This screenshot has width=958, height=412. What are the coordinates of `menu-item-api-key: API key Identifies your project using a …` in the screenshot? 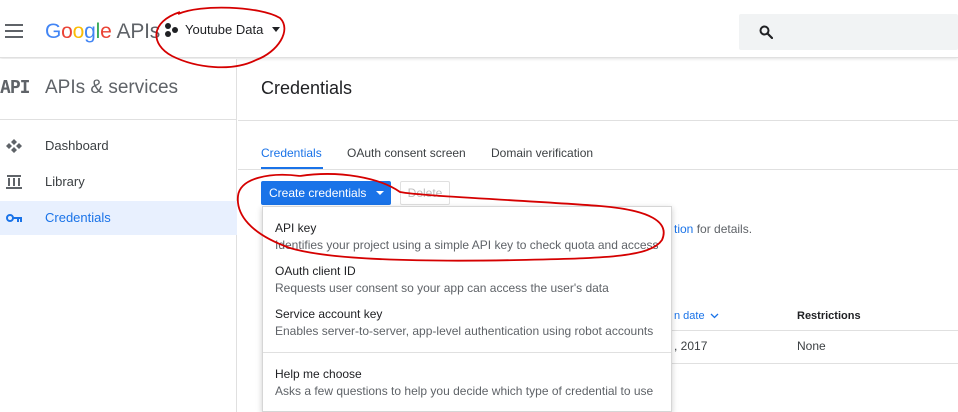 It's located at (467, 239).